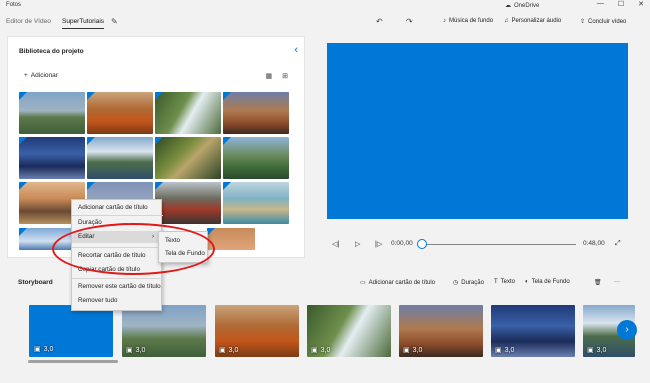 The height and width of the screenshot is (383, 650). I want to click on add-title-card-button: ▭ Adicionar cartão de título, so click(398, 283).